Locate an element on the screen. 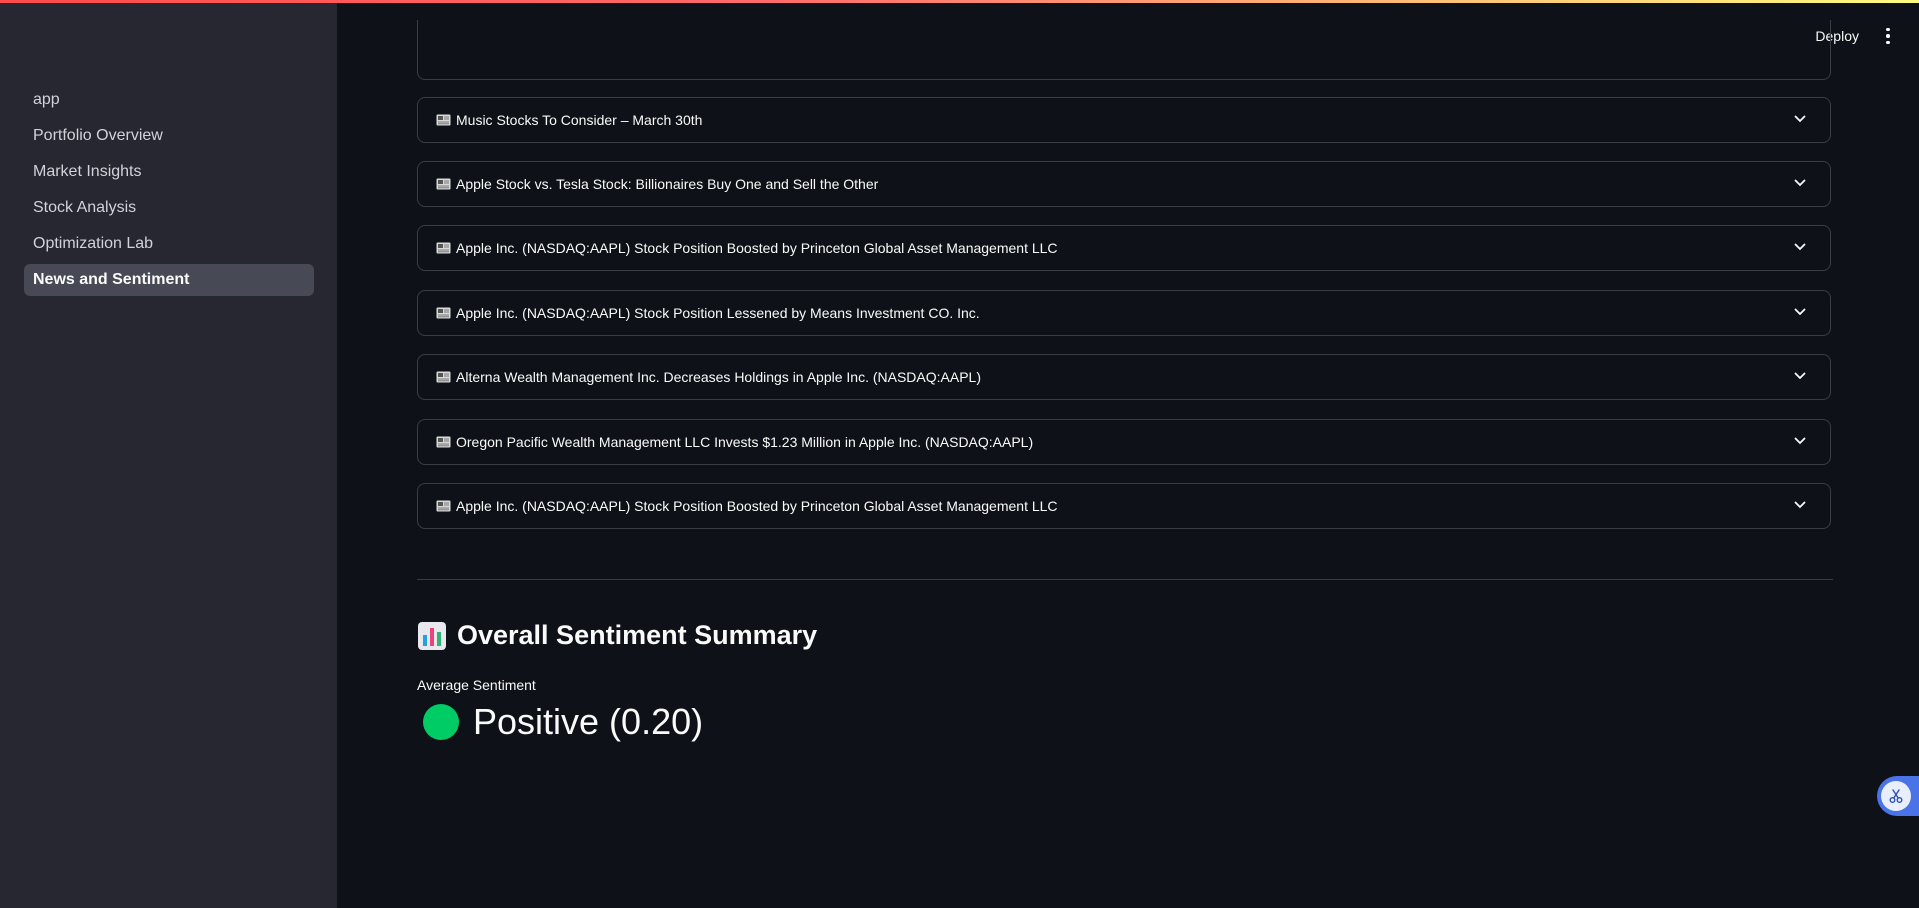  sentiment-summary-heading: Overall Sentiment Summary is located at coordinates (617, 635).